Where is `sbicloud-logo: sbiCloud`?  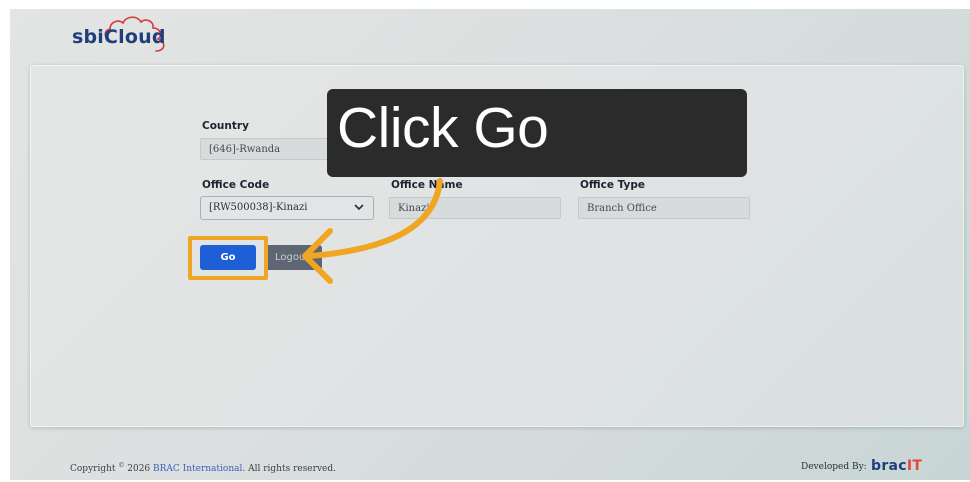 sbicloud-logo: sbiCloud is located at coordinates (127, 33).